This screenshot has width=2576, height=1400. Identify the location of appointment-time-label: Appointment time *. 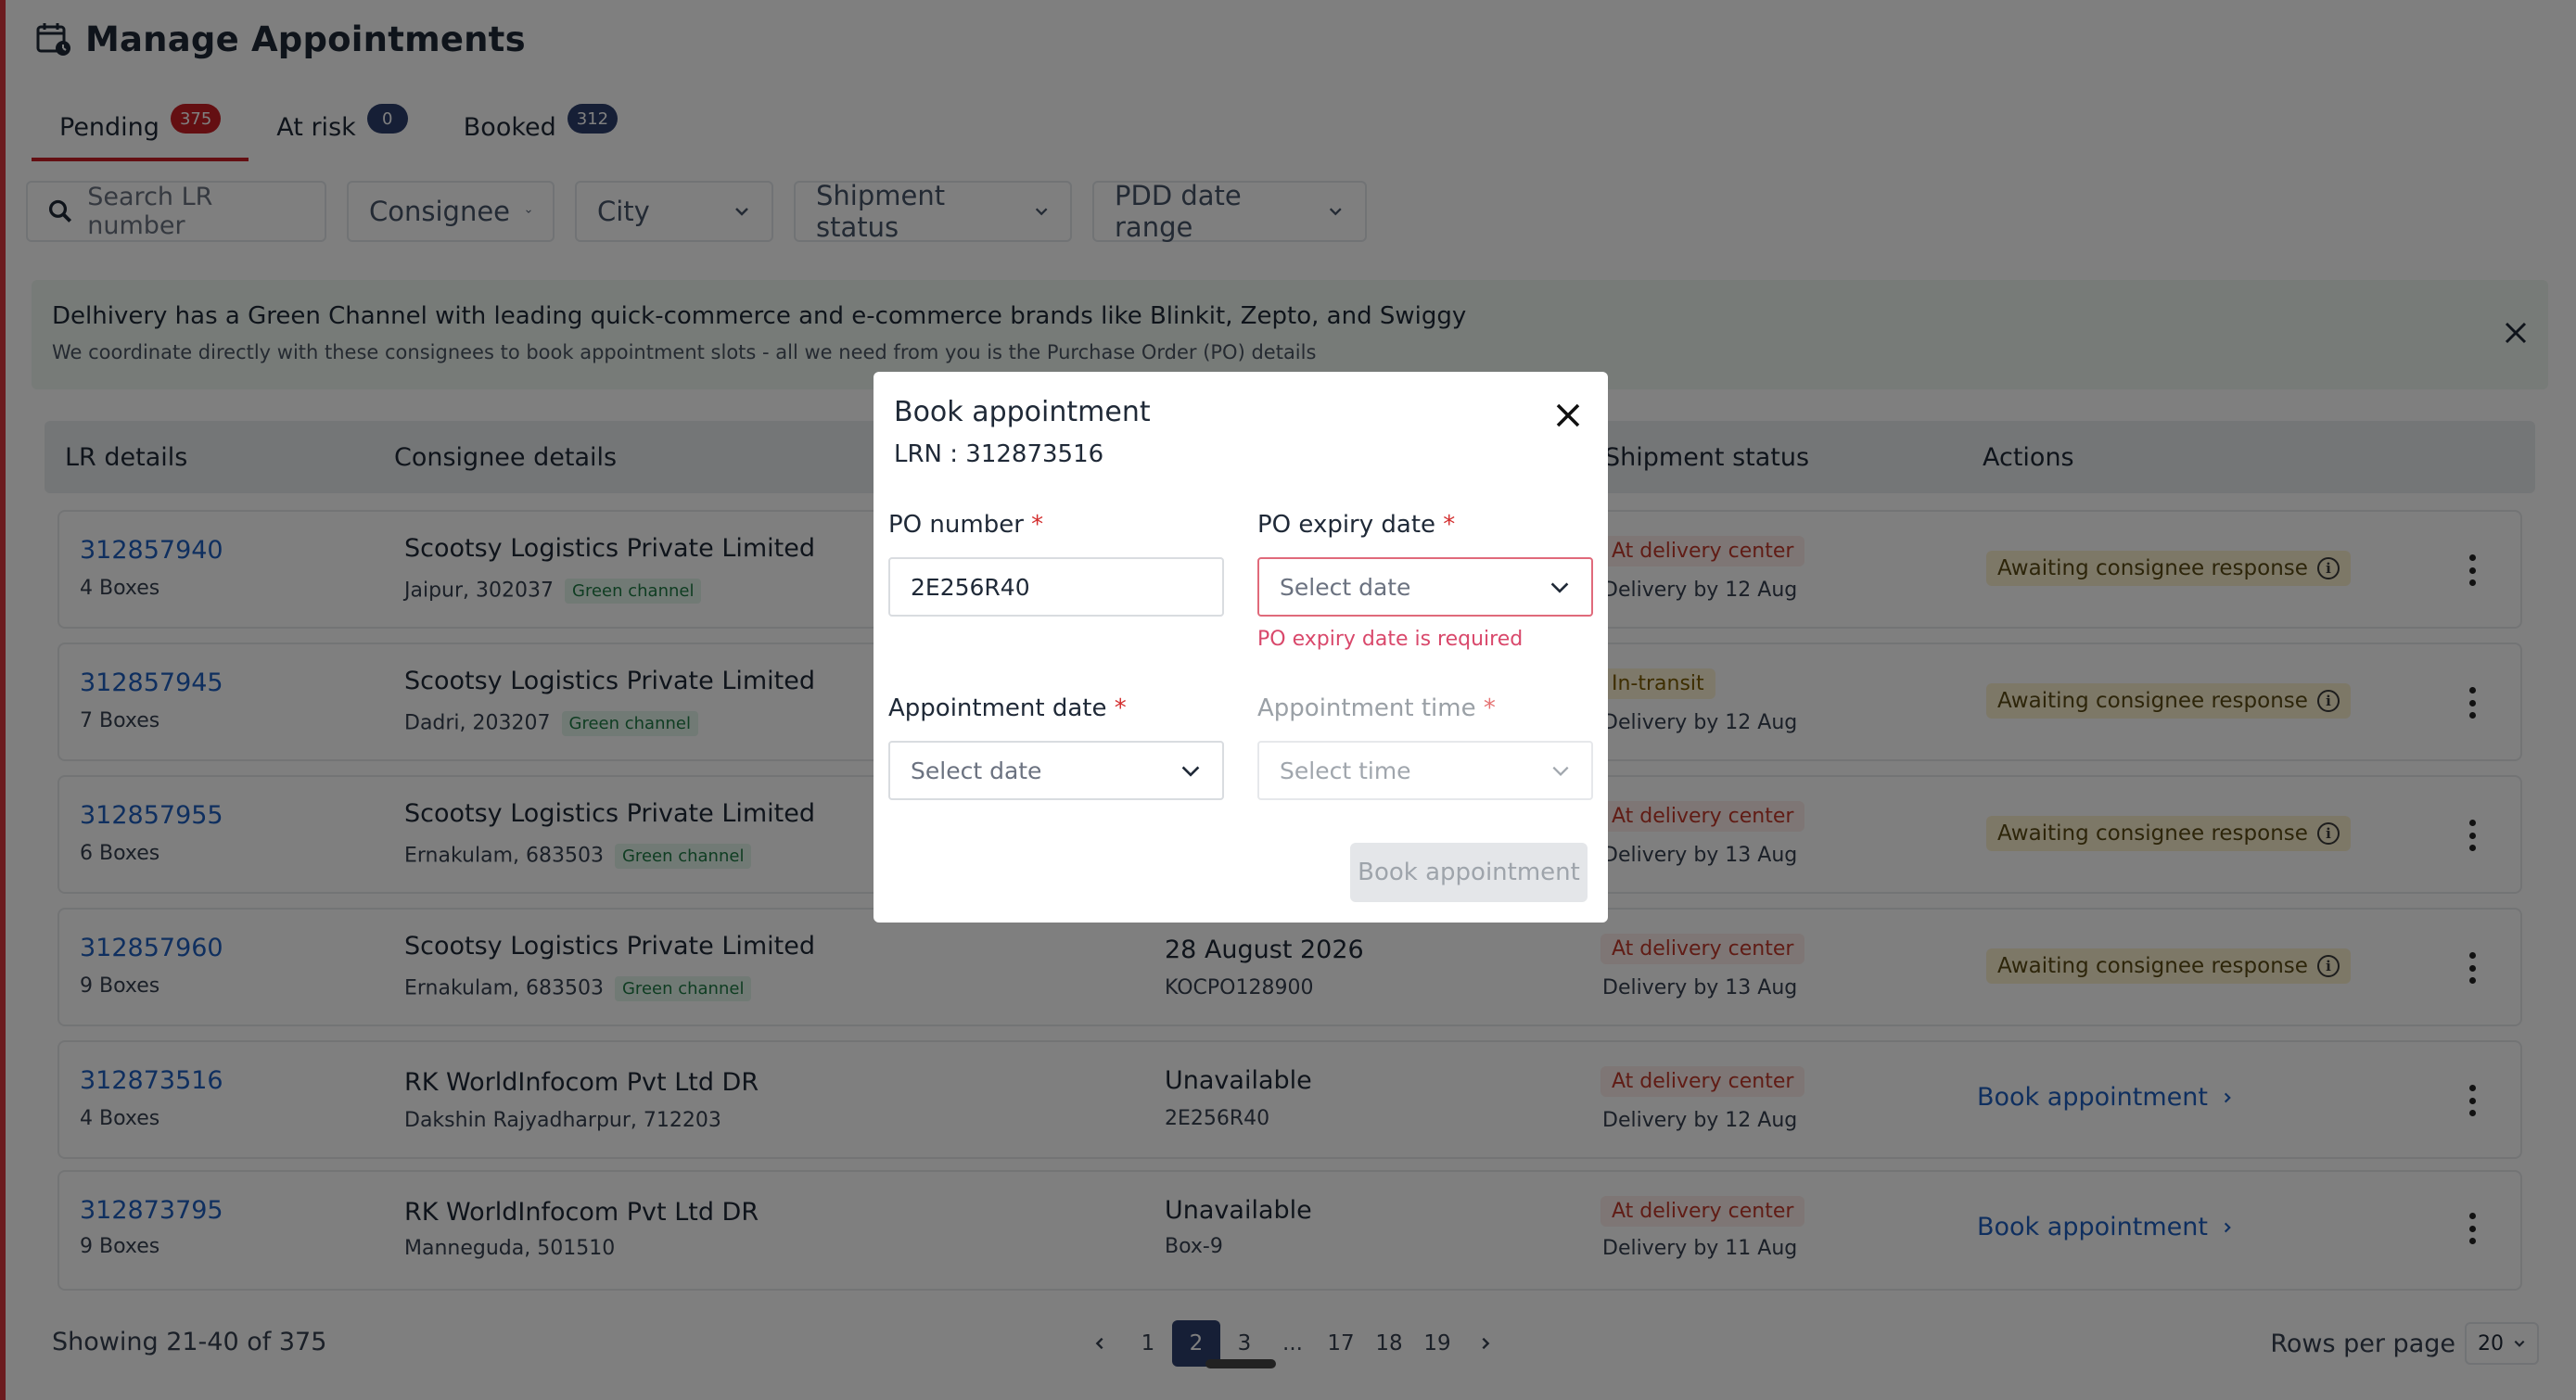
(1377, 708).